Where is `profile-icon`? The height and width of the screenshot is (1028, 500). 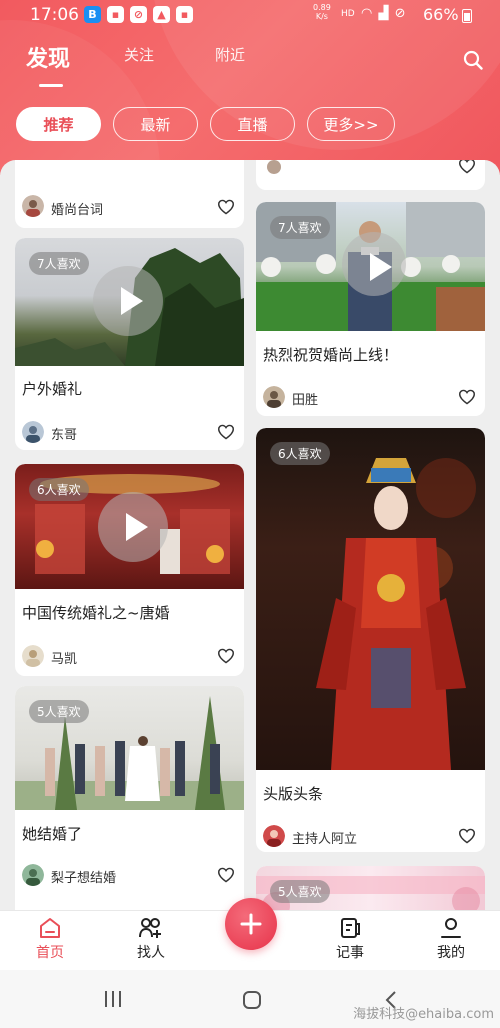 profile-icon is located at coordinates (451, 928).